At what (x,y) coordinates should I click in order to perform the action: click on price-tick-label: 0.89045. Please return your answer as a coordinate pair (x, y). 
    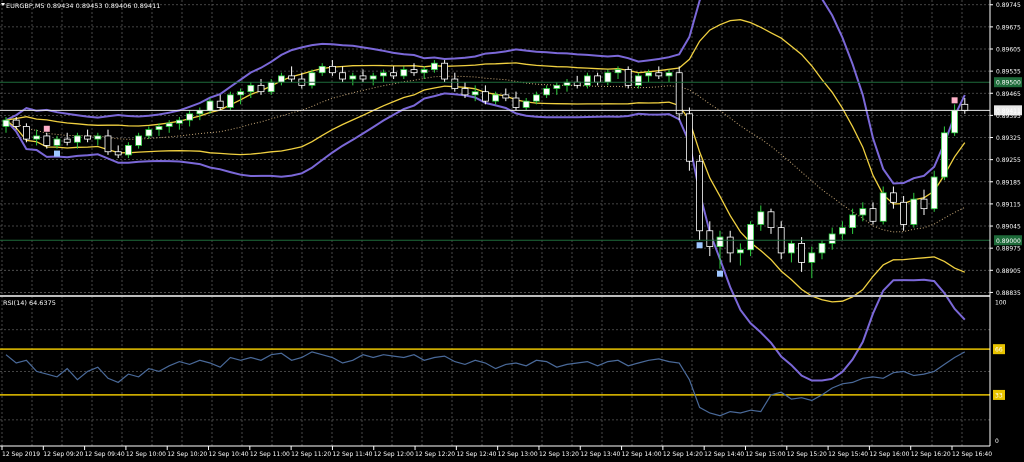
    Looking at the image, I should click on (1008, 227).